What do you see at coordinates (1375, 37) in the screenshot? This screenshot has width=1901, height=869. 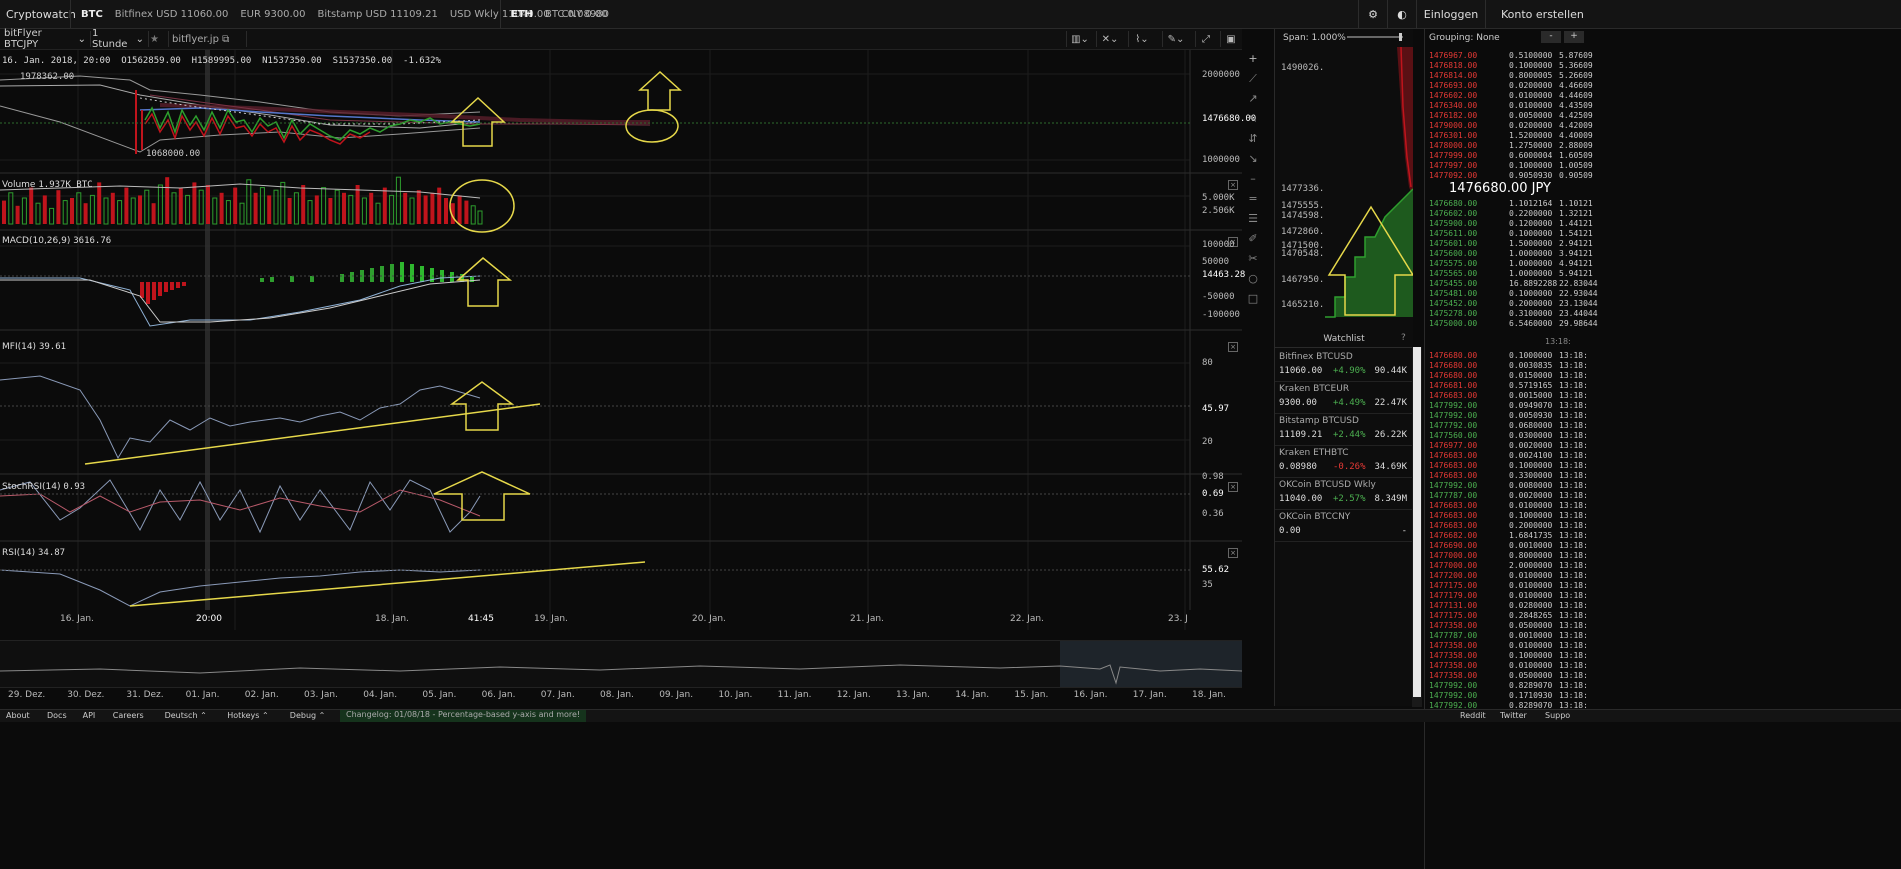 I see `span-slider` at bounding box center [1375, 37].